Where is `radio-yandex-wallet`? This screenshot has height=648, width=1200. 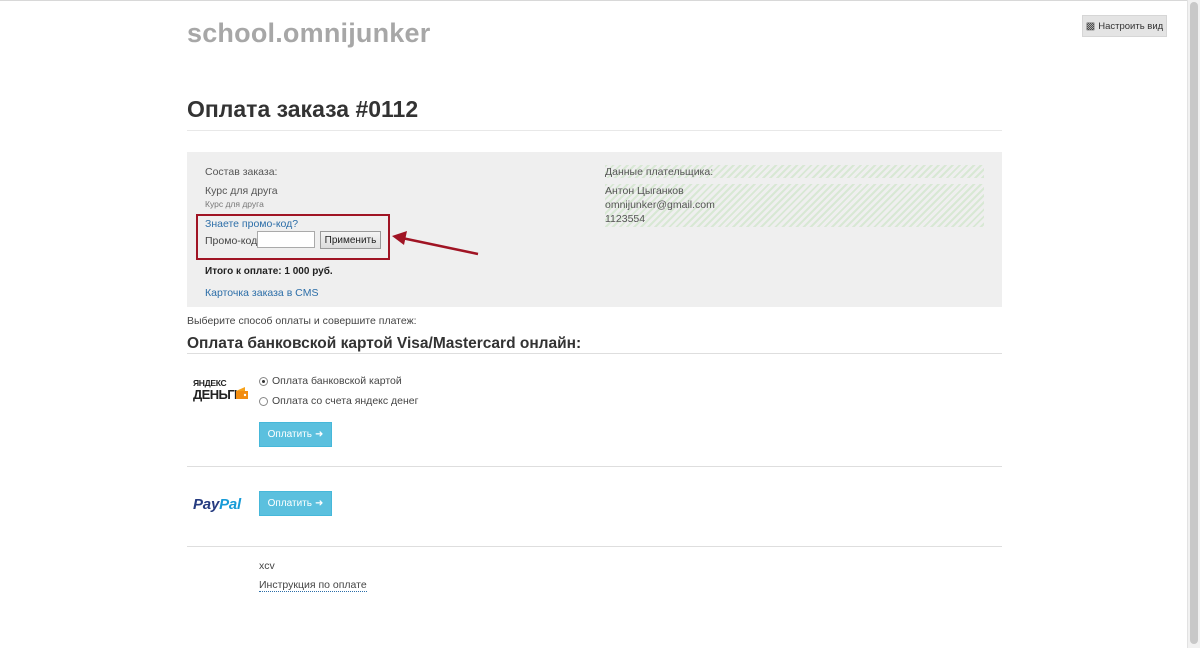
radio-yandex-wallet is located at coordinates (263, 401).